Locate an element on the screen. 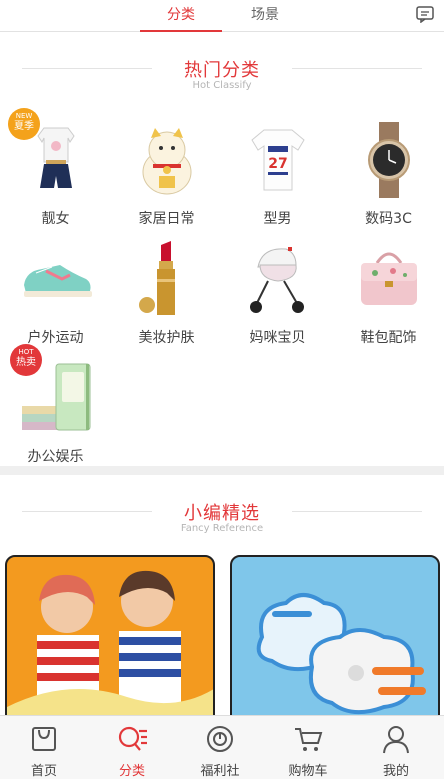 Image resolution: width=444 pixels, height=779 pixels. fashion-promo-image is located at coordinates (110, 642).